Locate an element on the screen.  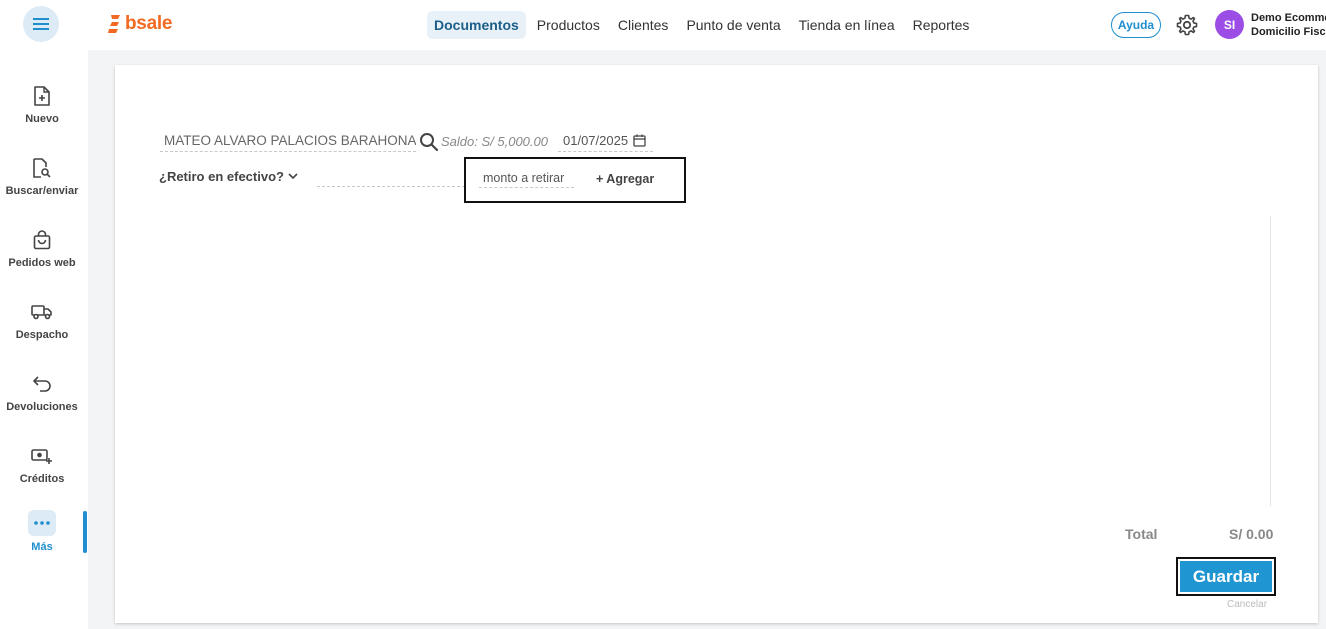
avatar: SI is located at coordinates (1229, 24).